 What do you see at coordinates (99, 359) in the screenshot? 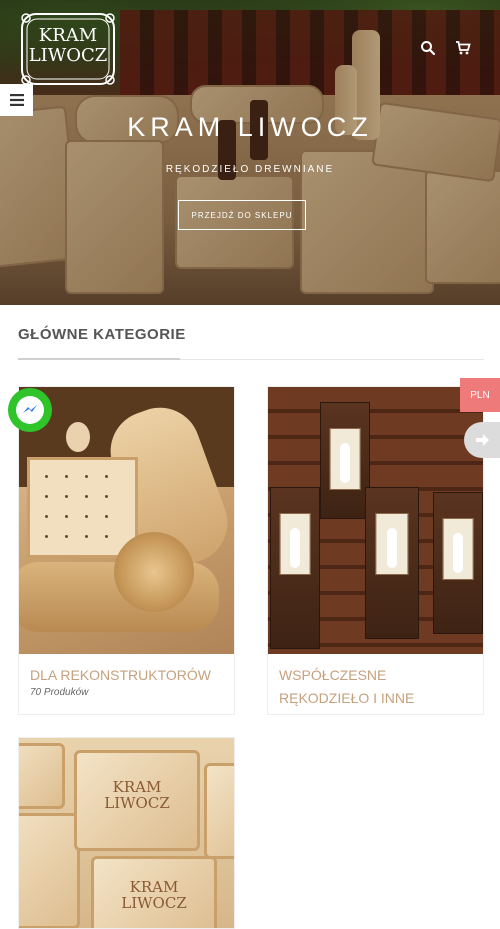
I see `section-divider-accent` at bounding box center [99, 359].